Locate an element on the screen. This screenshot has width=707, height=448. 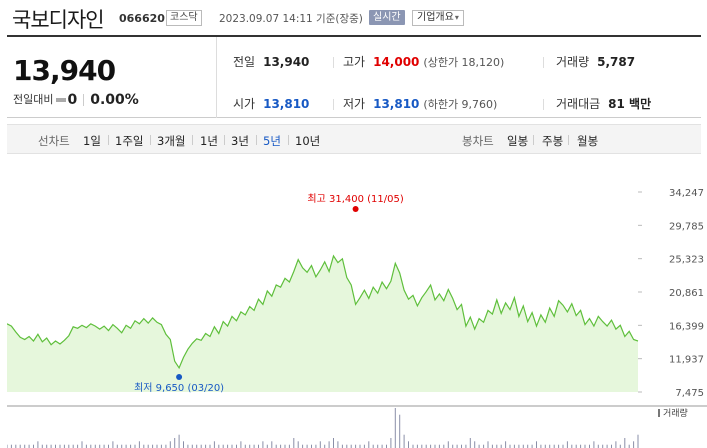
stat-label: 저가 is located at coordinates (354, 104).